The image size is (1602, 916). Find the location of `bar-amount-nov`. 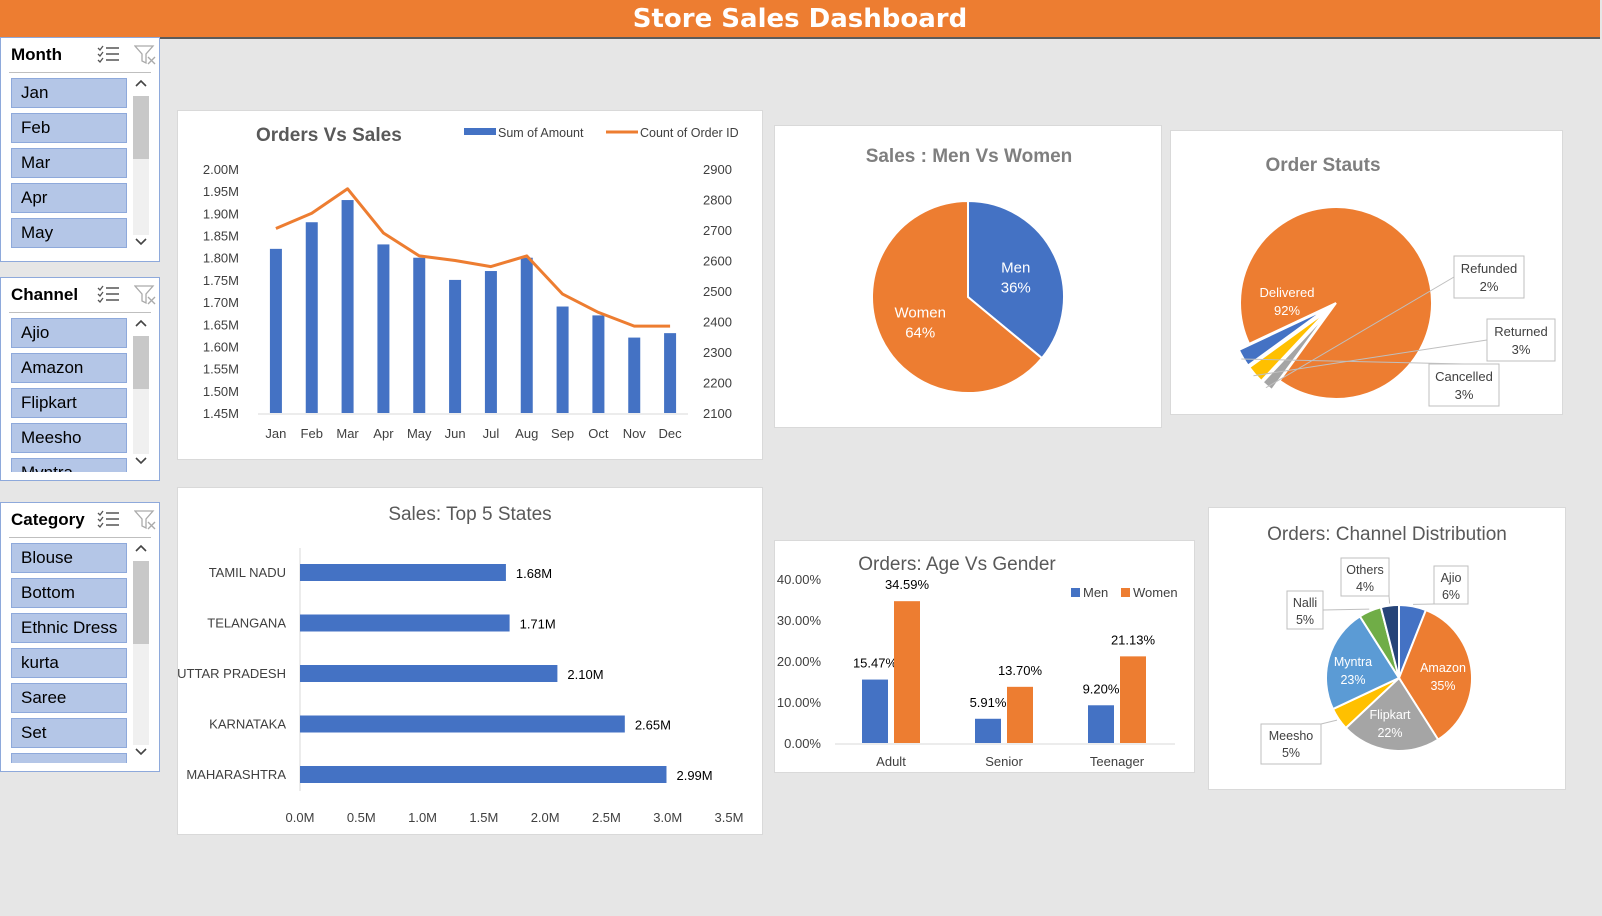

bar-amount-nov is located at coordinates (634, 375).